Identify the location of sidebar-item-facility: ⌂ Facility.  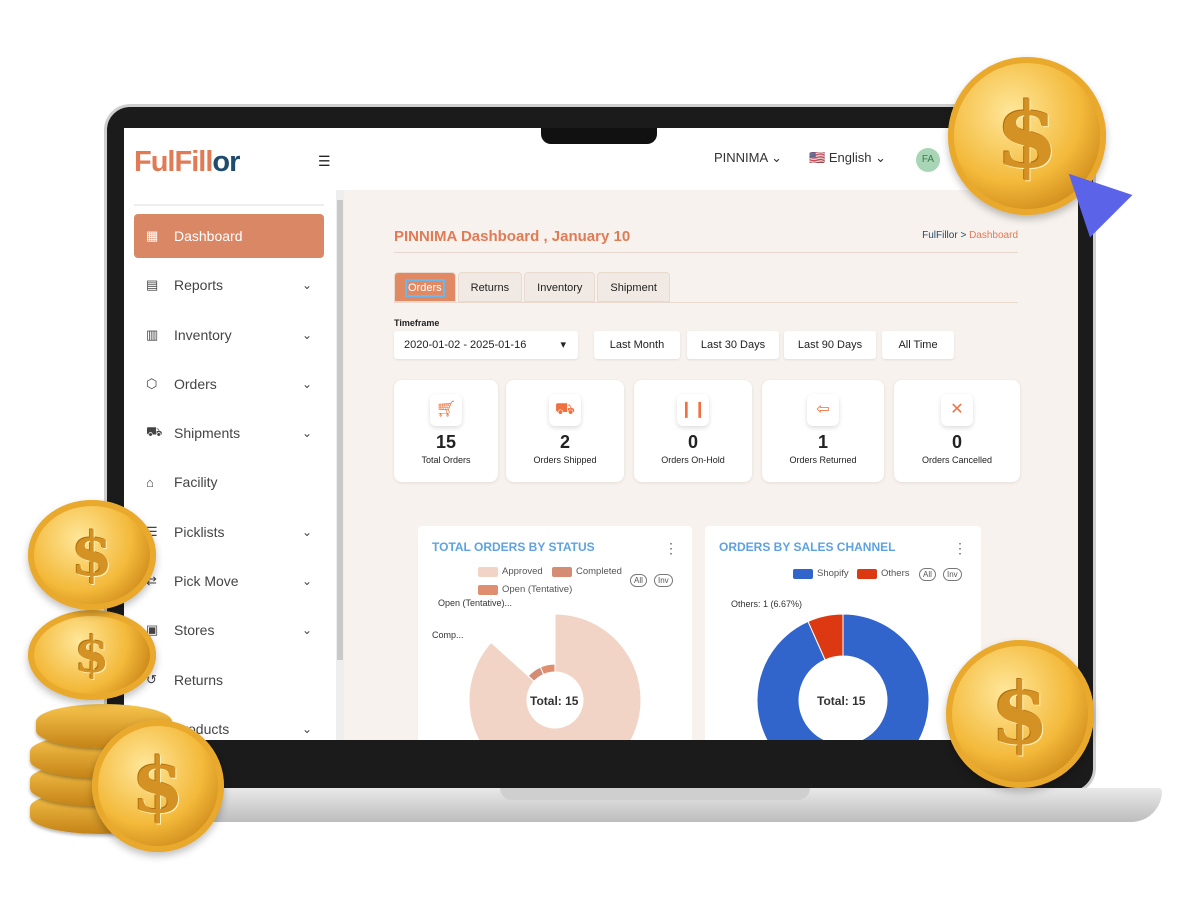
(229, 482).